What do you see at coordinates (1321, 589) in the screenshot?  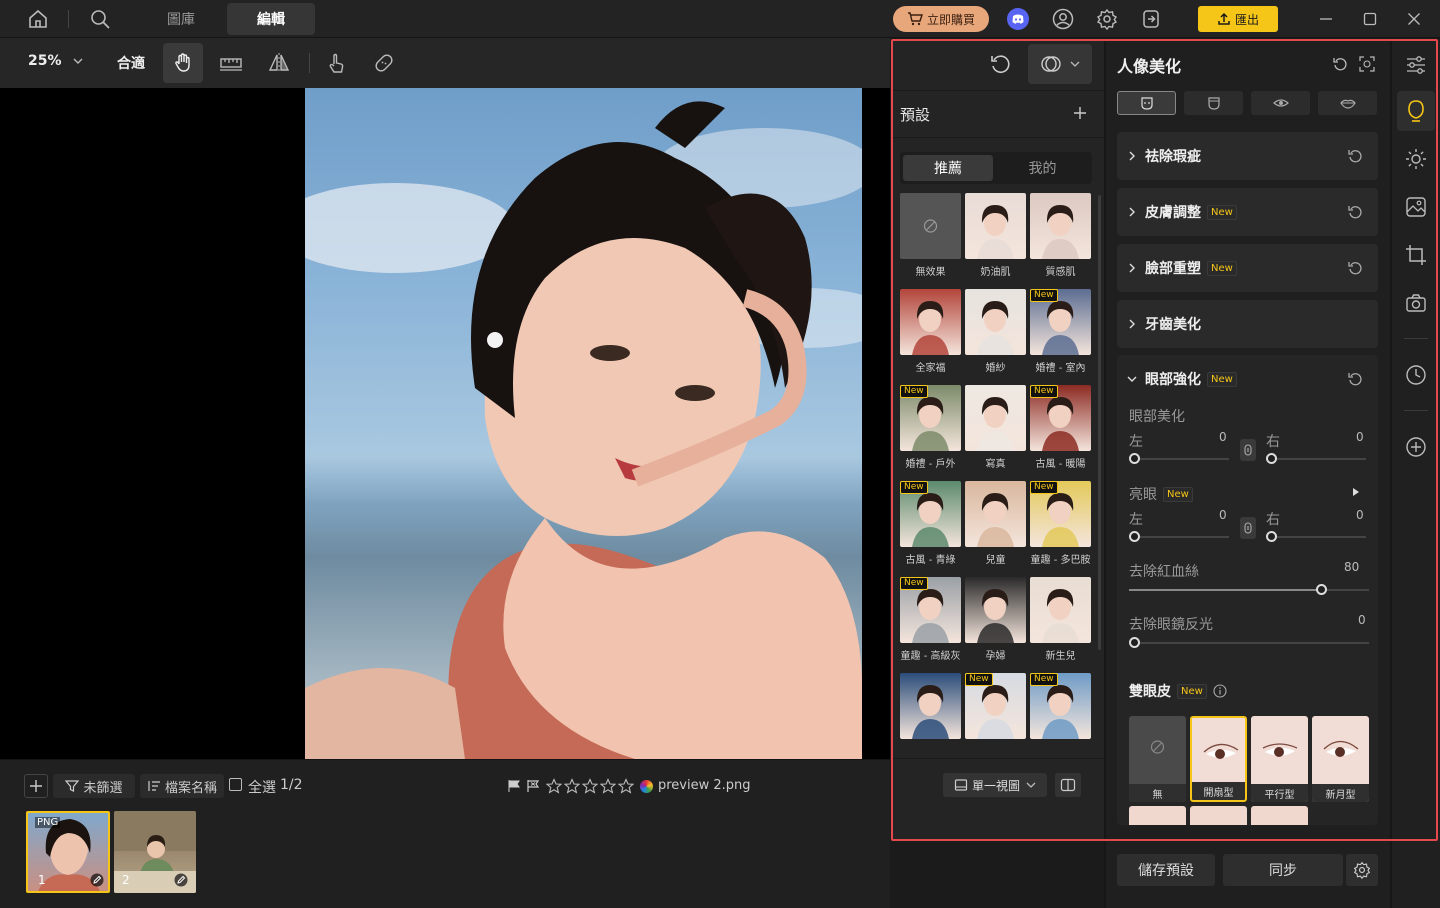 I see `redness-slider-knob` at bounding box center [1321, 589].